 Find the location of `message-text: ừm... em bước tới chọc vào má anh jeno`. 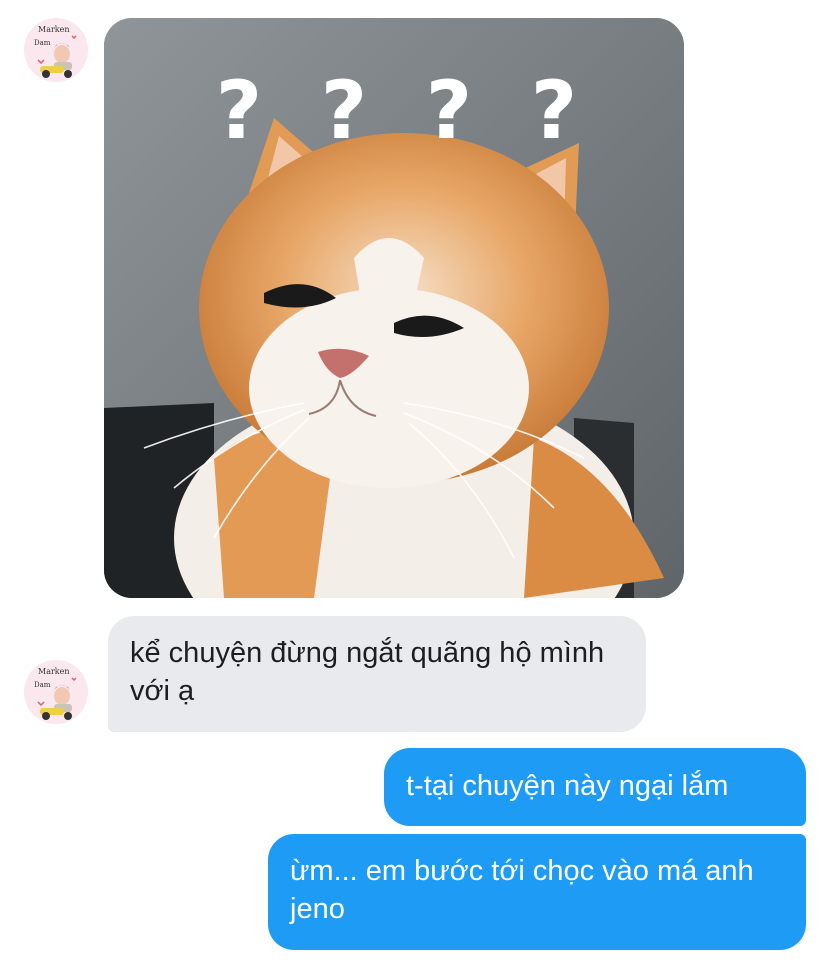

message-text: ừm... em bước tới chọc vào má anh jeno is located at coordinates (522, 890).